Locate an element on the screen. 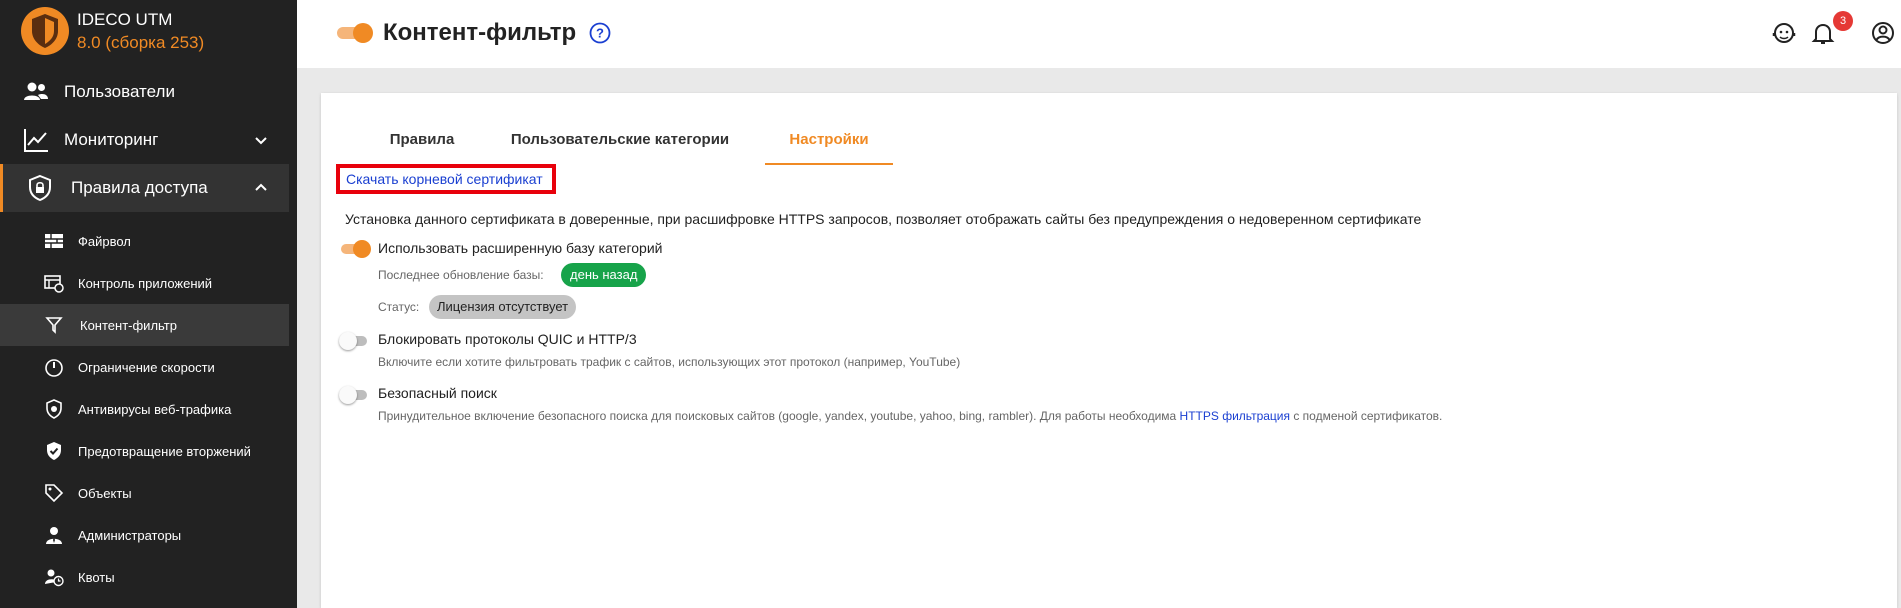 The height and width of the screenshot is (608, 1901). ips-shield-icon is located at coordinates (54, 451).